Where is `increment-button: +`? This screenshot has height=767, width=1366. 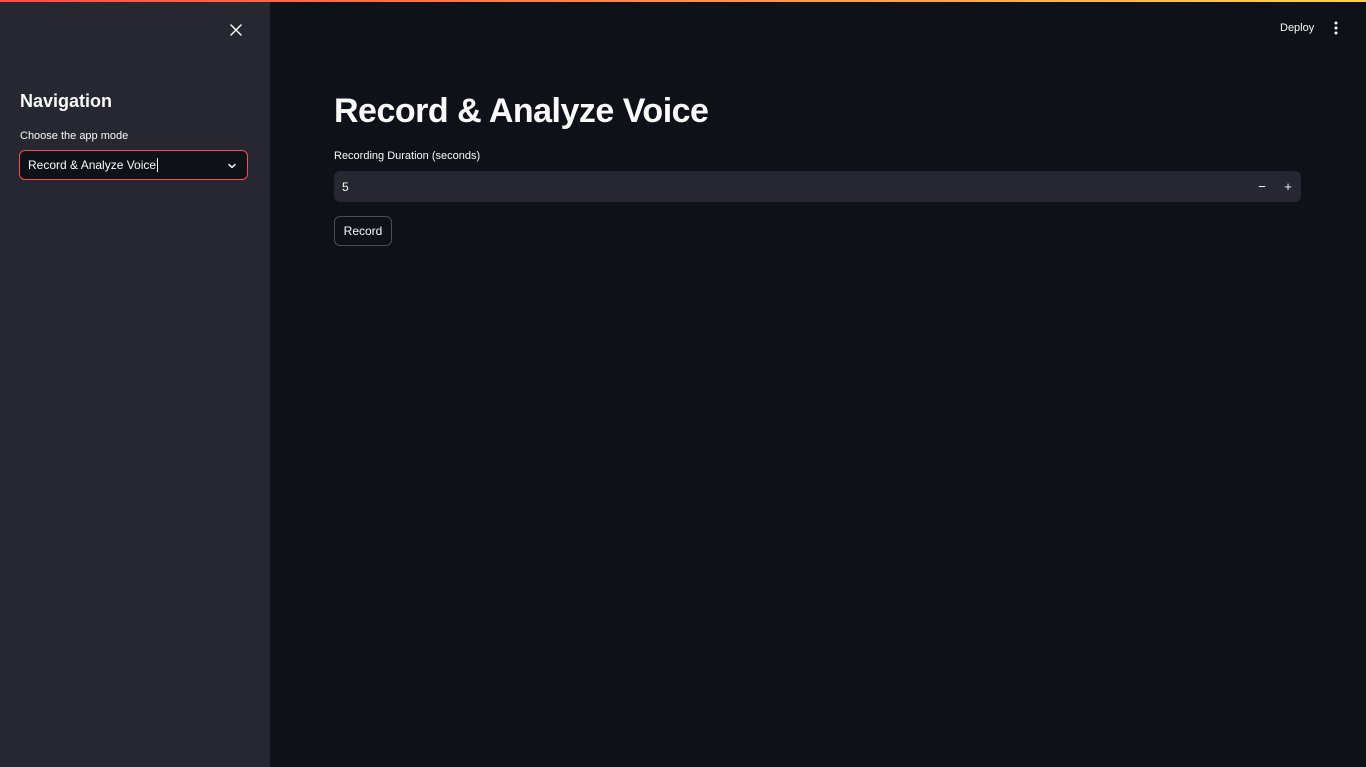 increment-button: + is located at coordinates (1288, 186).